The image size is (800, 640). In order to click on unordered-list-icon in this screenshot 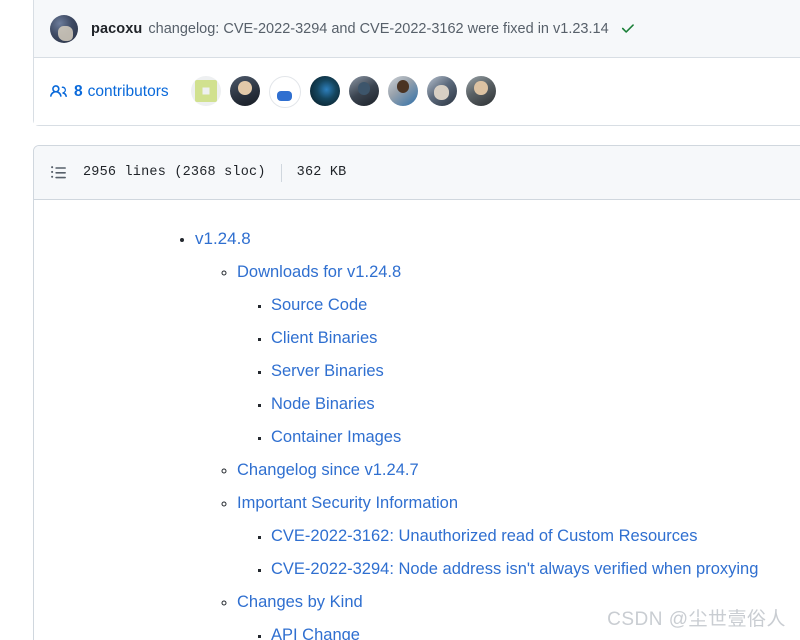, I will do `click(58, 172)`.